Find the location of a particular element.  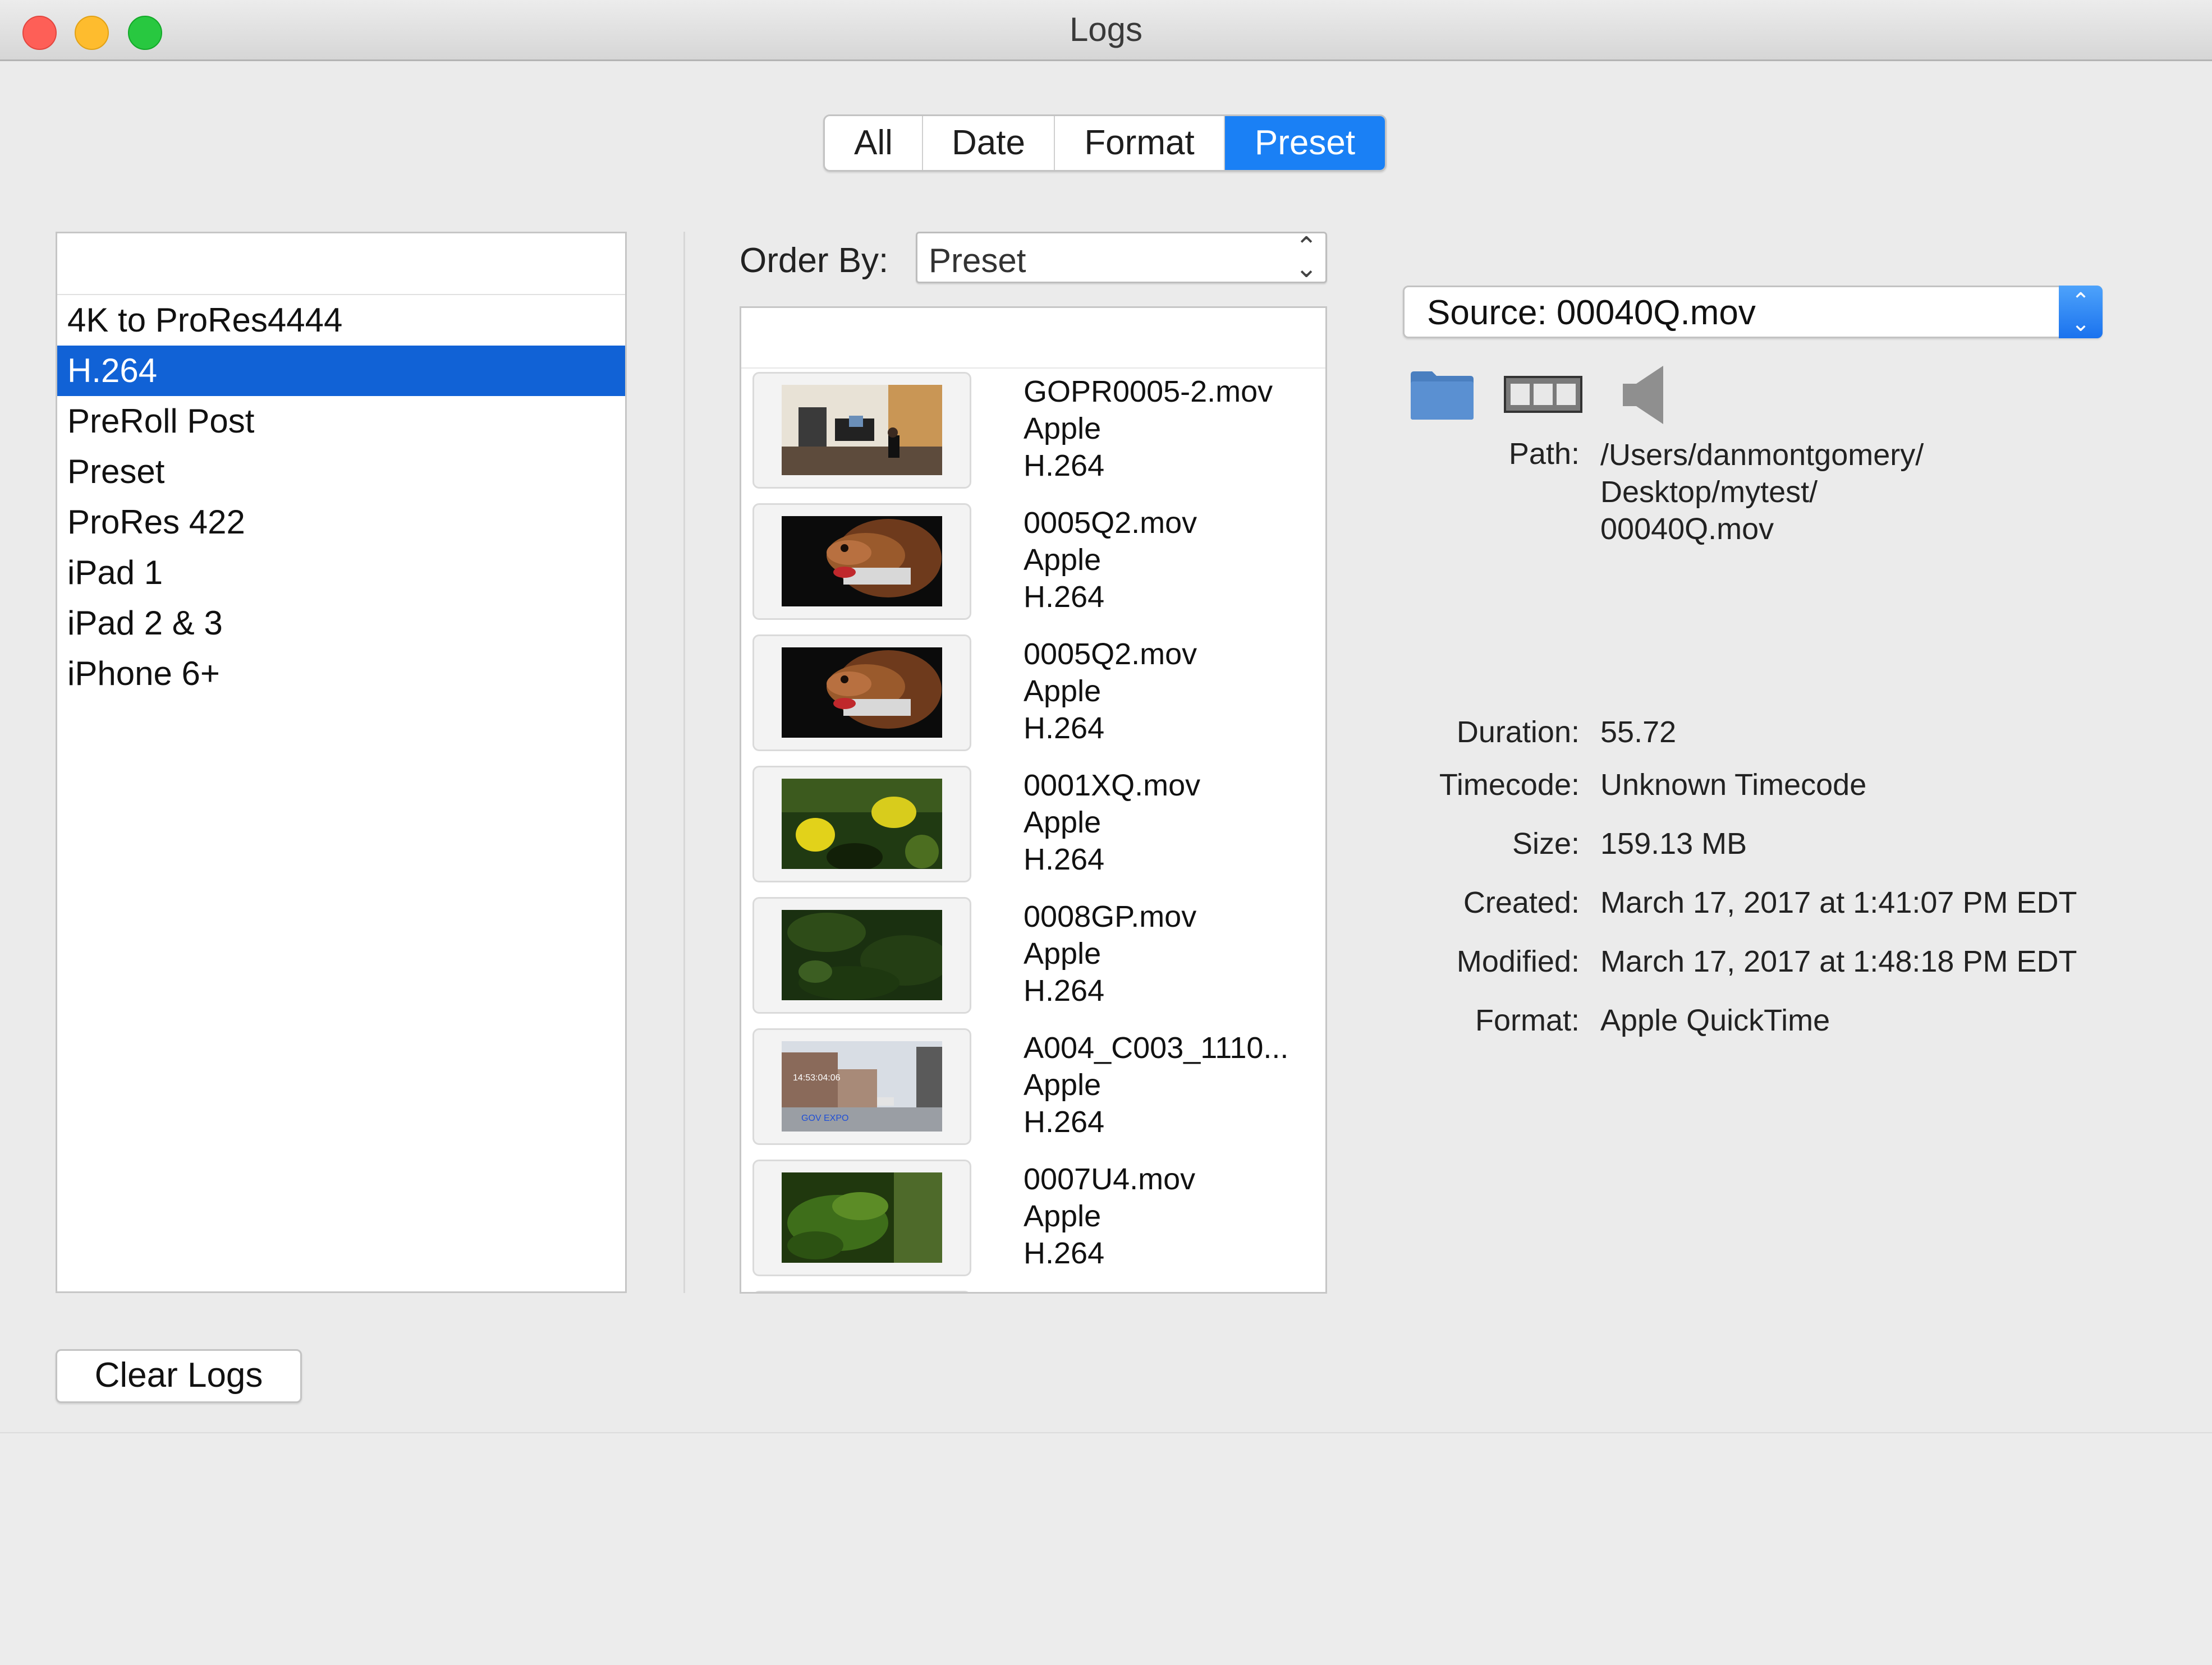

source-select: Source: 00040Q.mov ⌃ ⌄ is located at coordinates (1753, 312).